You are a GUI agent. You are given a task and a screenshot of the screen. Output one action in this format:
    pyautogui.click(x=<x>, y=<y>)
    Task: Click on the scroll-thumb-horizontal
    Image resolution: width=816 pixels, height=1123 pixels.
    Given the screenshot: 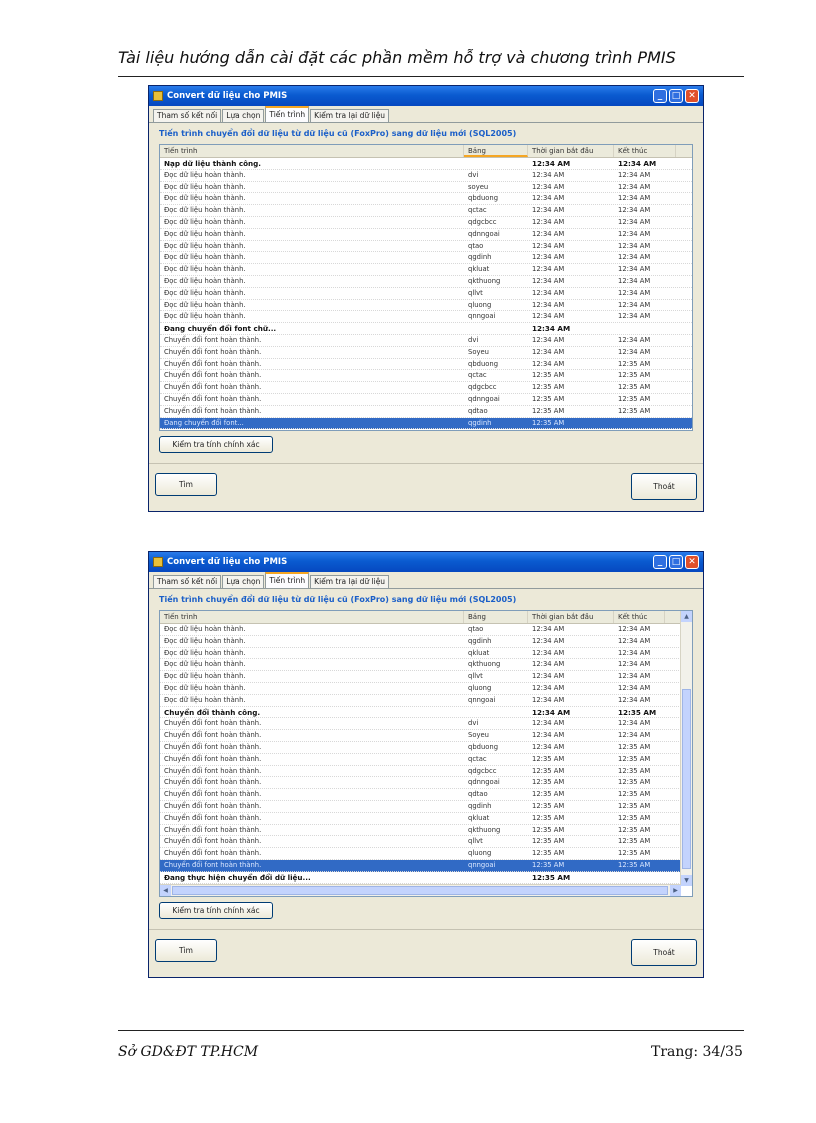 What is the action you would take?
    pyautogui.click(x=420, y=890)
    